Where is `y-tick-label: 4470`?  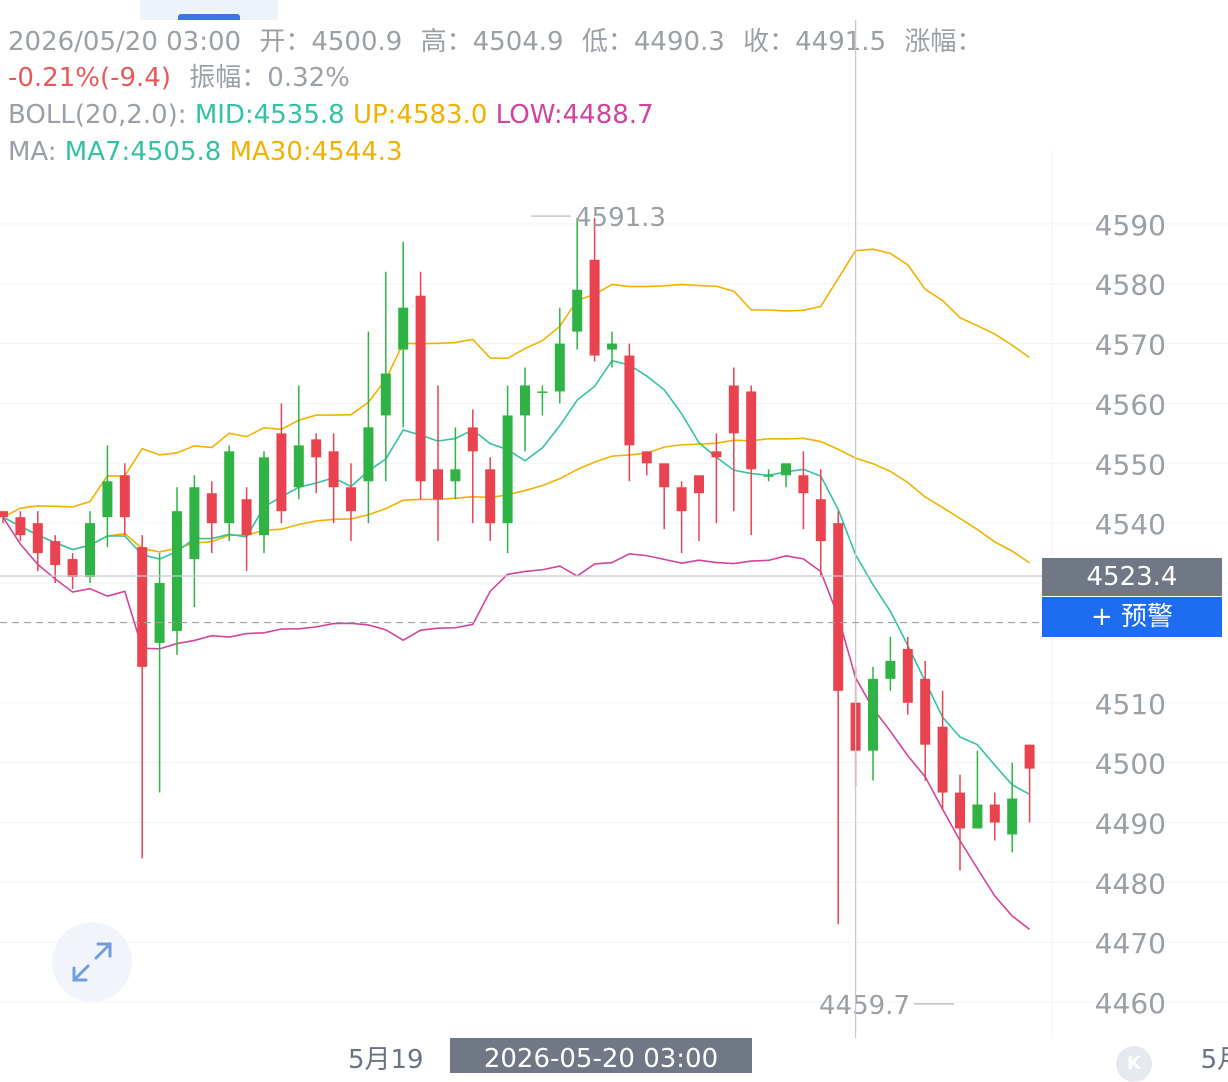 y-tick-label: 4470 is located at coordinates (1130, 943).